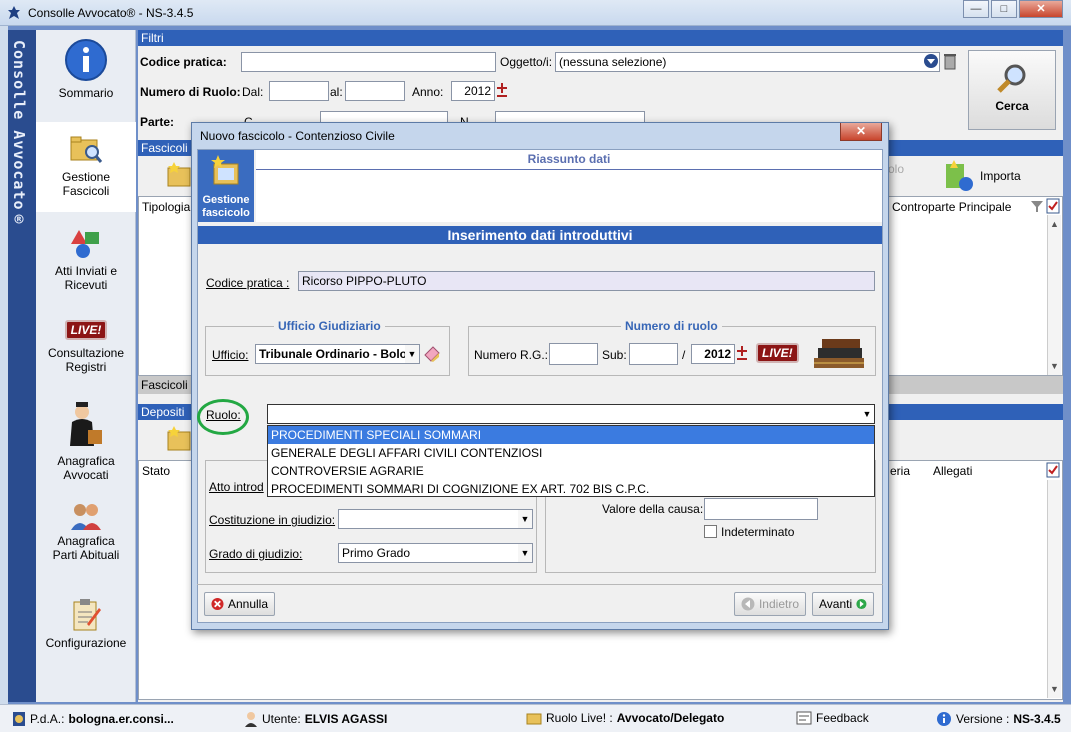  What do you see at coordinates (1012, 106) in the screenshot?
I see `cerca-label: Cerca` at bounding box center [1012, 106].